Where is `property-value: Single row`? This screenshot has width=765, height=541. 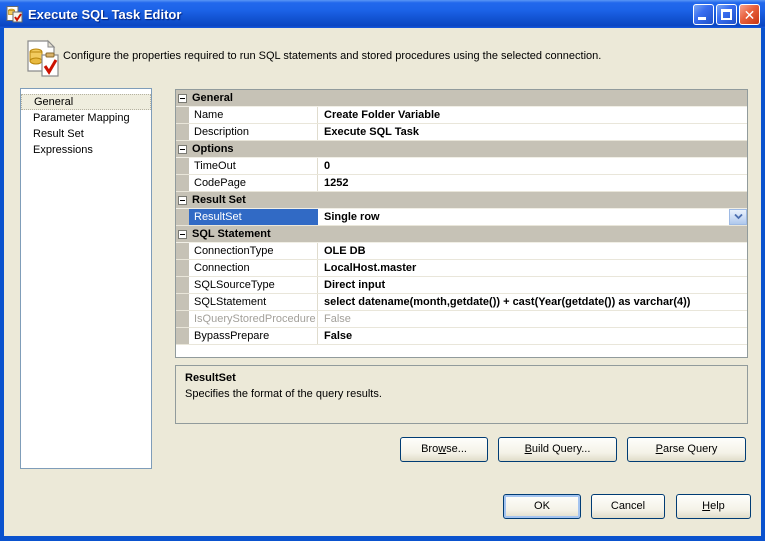 property-value: Single row is located at coordinates (532, 217).